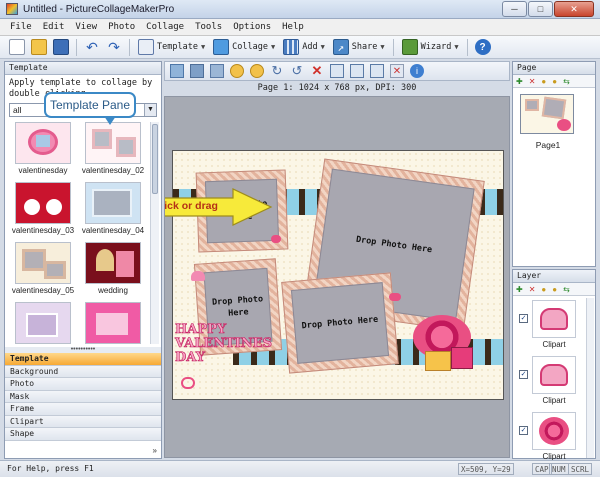 Image resolution: width=600 pixels, height=477 pixels. What do you see at coordinates (237, 301) in the screenshot?
I see `drop-photo-line: Drop Photo` at bounding box center [237, 301].